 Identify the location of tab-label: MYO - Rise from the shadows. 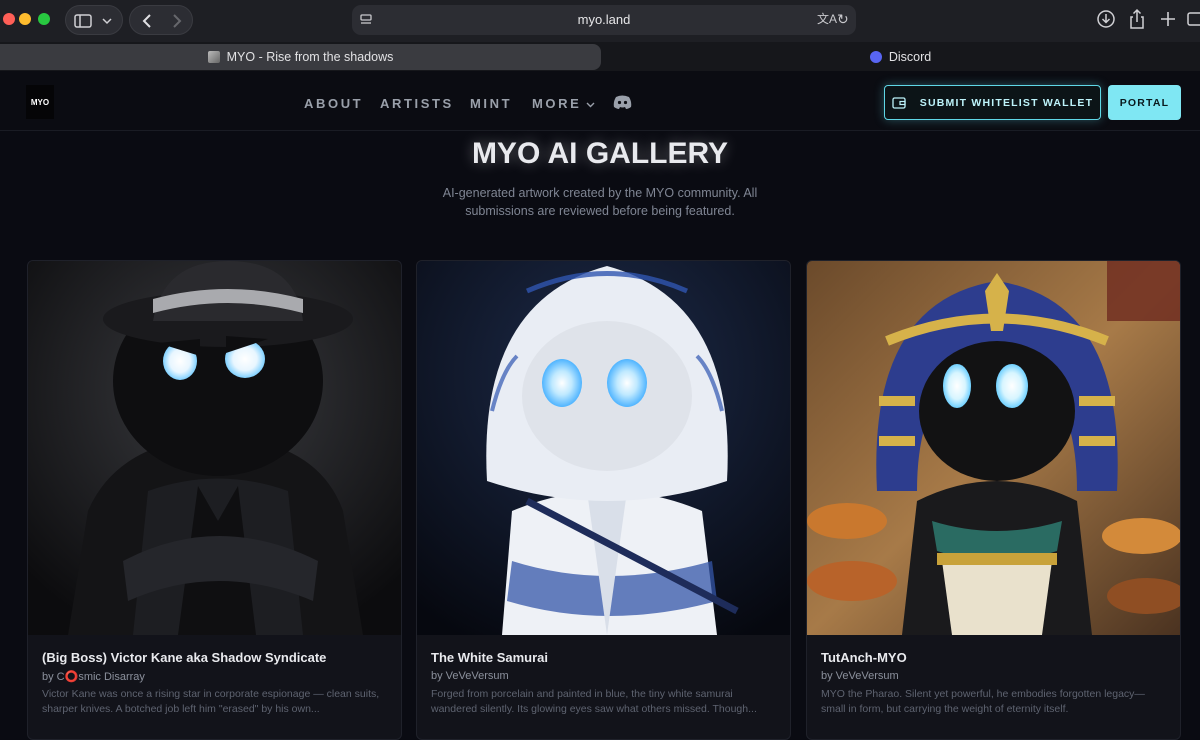
(310, 57).